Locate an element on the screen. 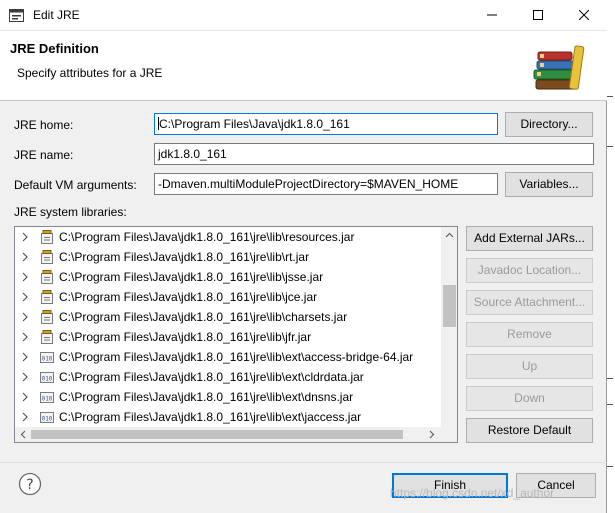 This screenshot has height=513, width=615. scroll-up-icon is located at coordinates (449, 235).